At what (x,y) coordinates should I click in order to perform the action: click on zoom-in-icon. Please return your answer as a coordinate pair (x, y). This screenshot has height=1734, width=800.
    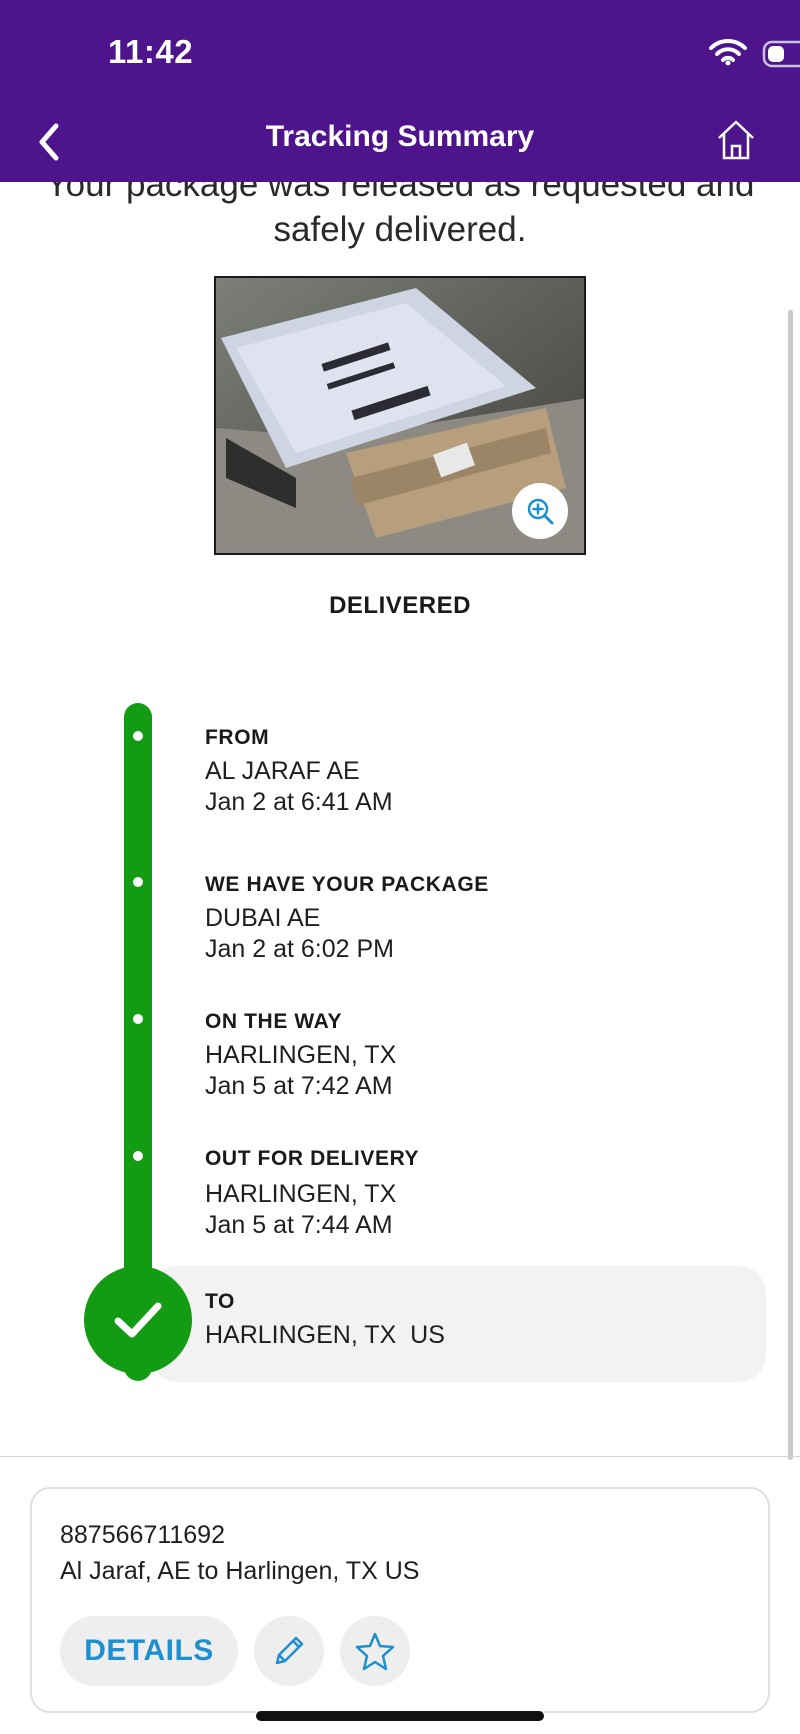
    Looking at the image, I should click on (540, 511).